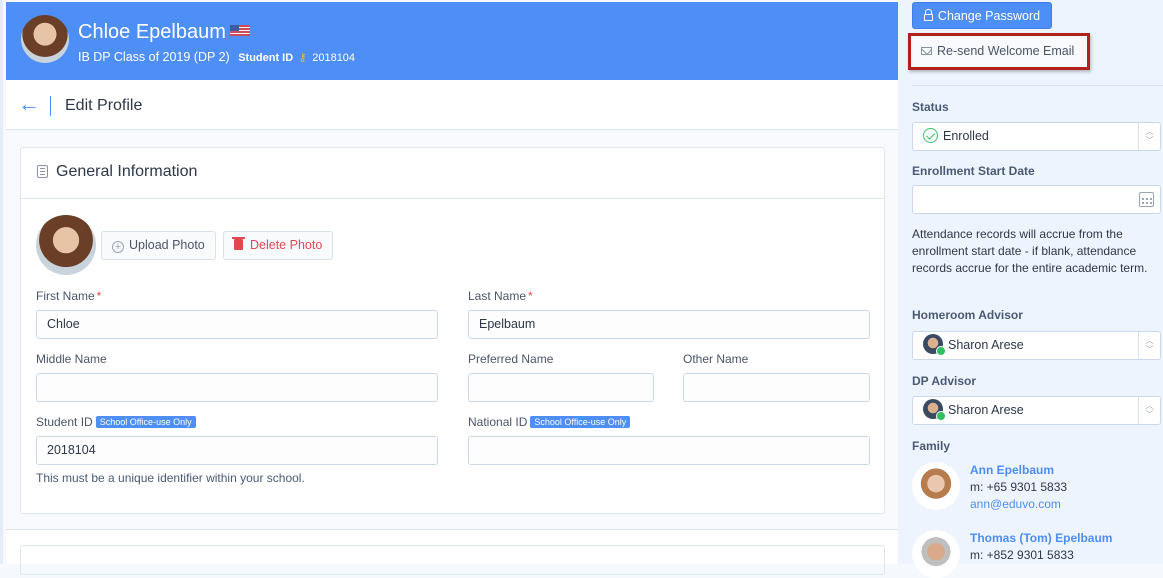 The width and height of the screenshot is (1163, 578). I want to click on plus-circle-icon: +, so click(118, 247).